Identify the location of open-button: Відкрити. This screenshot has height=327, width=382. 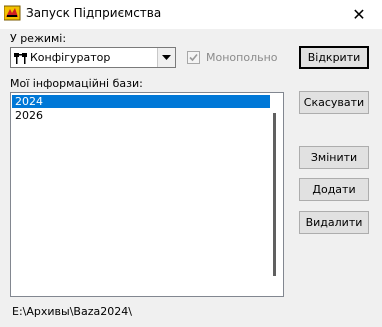
(334, 57).